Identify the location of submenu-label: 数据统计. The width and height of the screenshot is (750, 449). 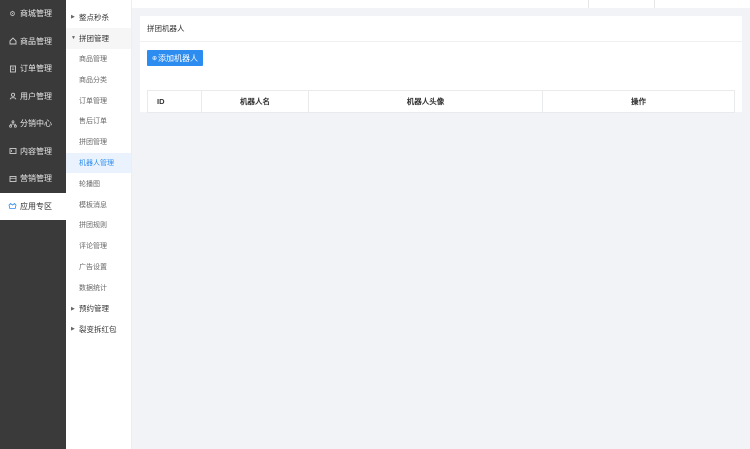
(93, 288).